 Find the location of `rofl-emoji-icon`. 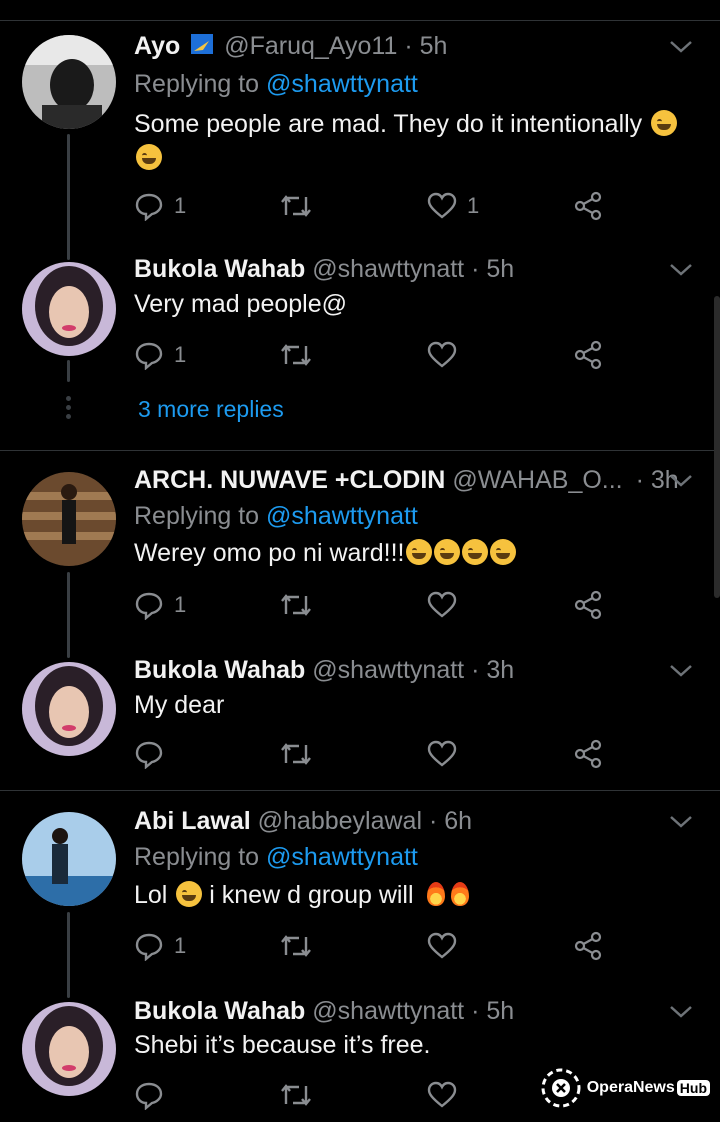

rofl-emoji-icon is located at coordinates (503, 552).